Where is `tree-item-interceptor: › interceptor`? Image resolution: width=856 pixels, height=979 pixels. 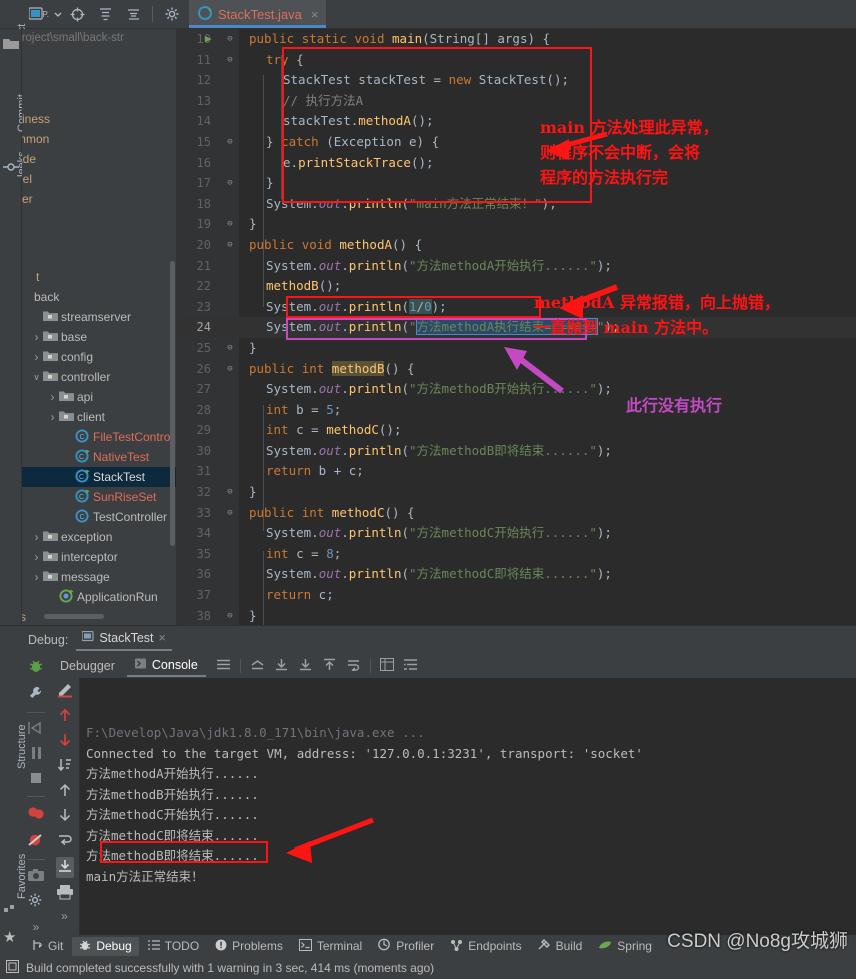 tree-item-interceptor: › interceptor is located at coordinates (99, 557).